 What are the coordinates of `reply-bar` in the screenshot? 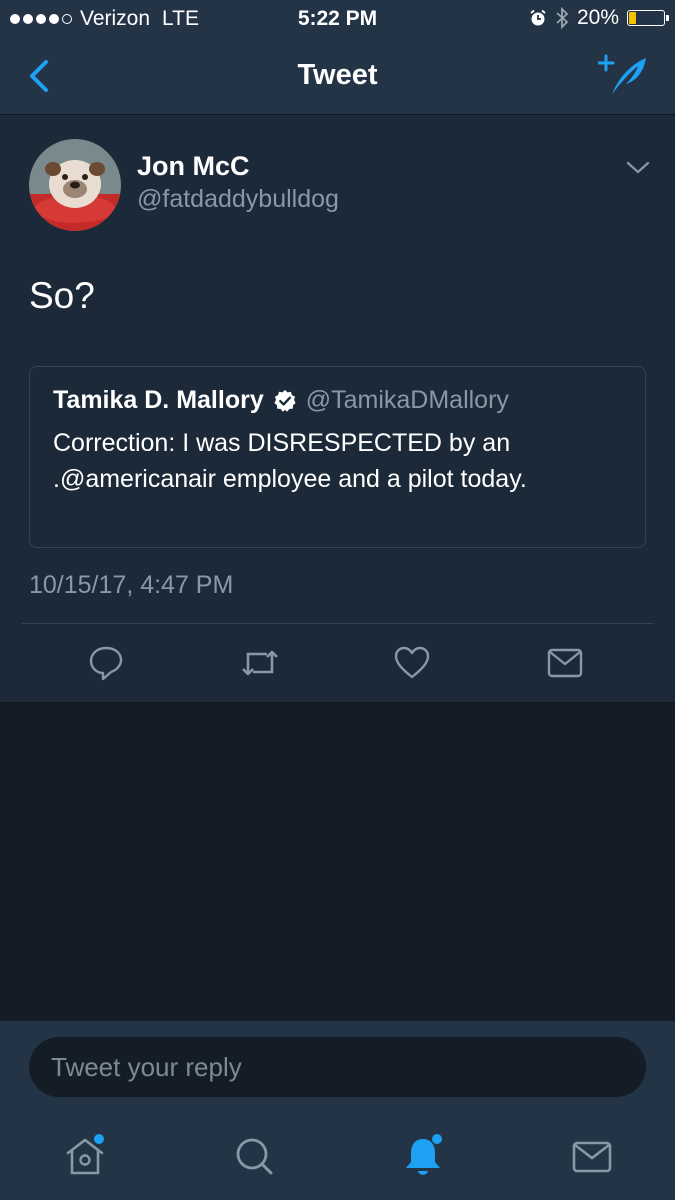 It's located at (337, 1067).